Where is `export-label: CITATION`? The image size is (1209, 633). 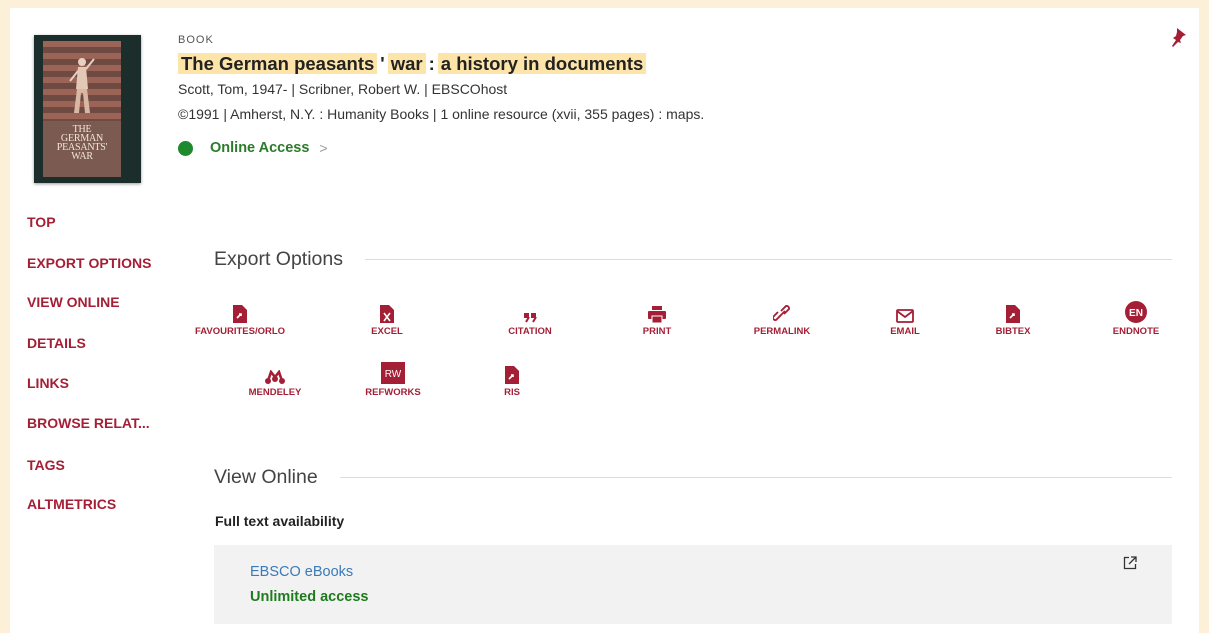 export-label: CITATION is located at coordinates (530, 331).